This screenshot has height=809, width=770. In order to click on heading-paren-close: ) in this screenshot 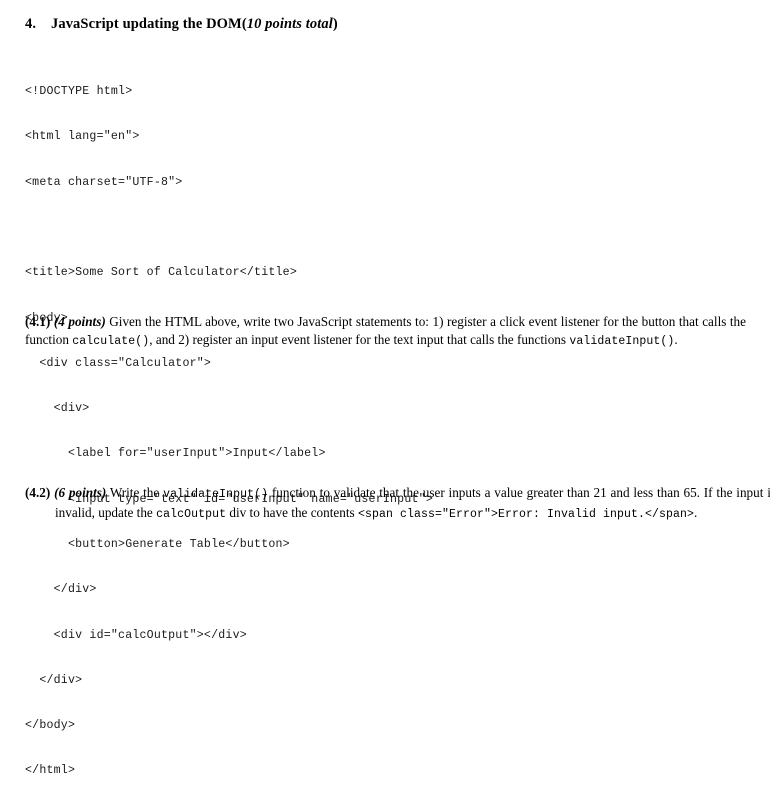, I will do `click(335, 24)`.